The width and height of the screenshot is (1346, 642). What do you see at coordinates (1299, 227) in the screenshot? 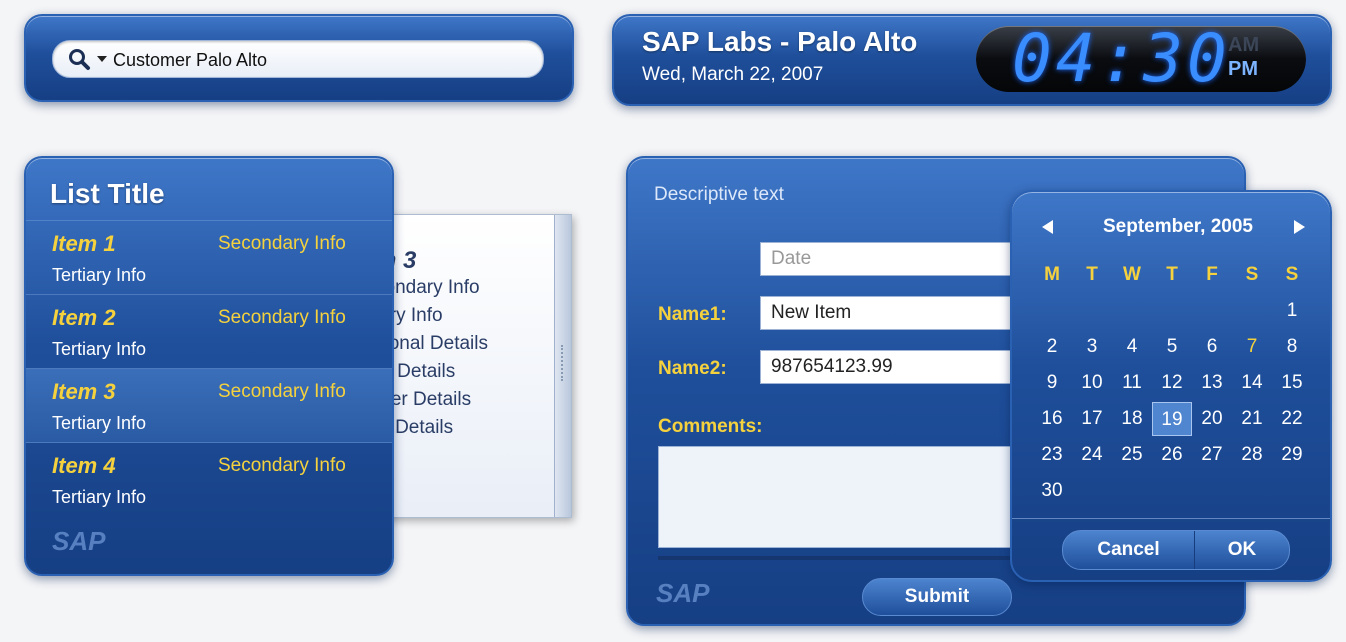
I see `next-month-icon` at bounding box center [1299, 227].